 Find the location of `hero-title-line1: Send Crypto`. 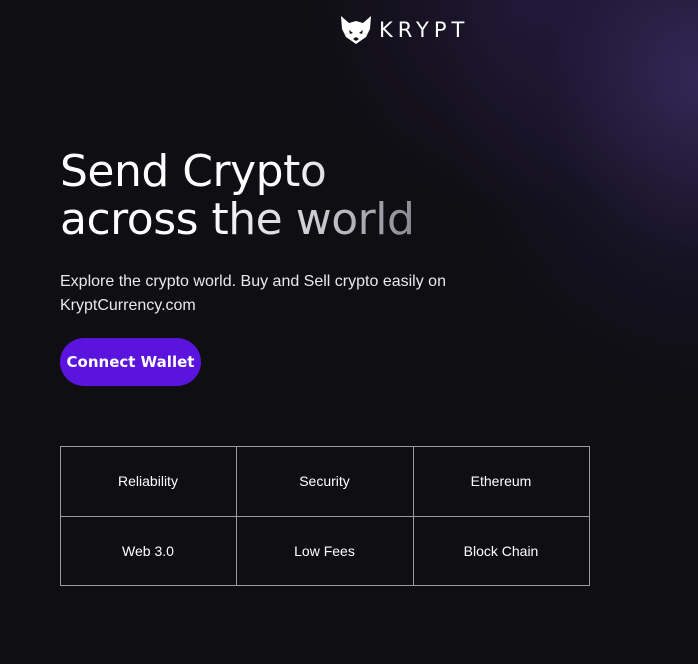

hero-title-line1: Send Crypto is located at coordinates (237, 172).